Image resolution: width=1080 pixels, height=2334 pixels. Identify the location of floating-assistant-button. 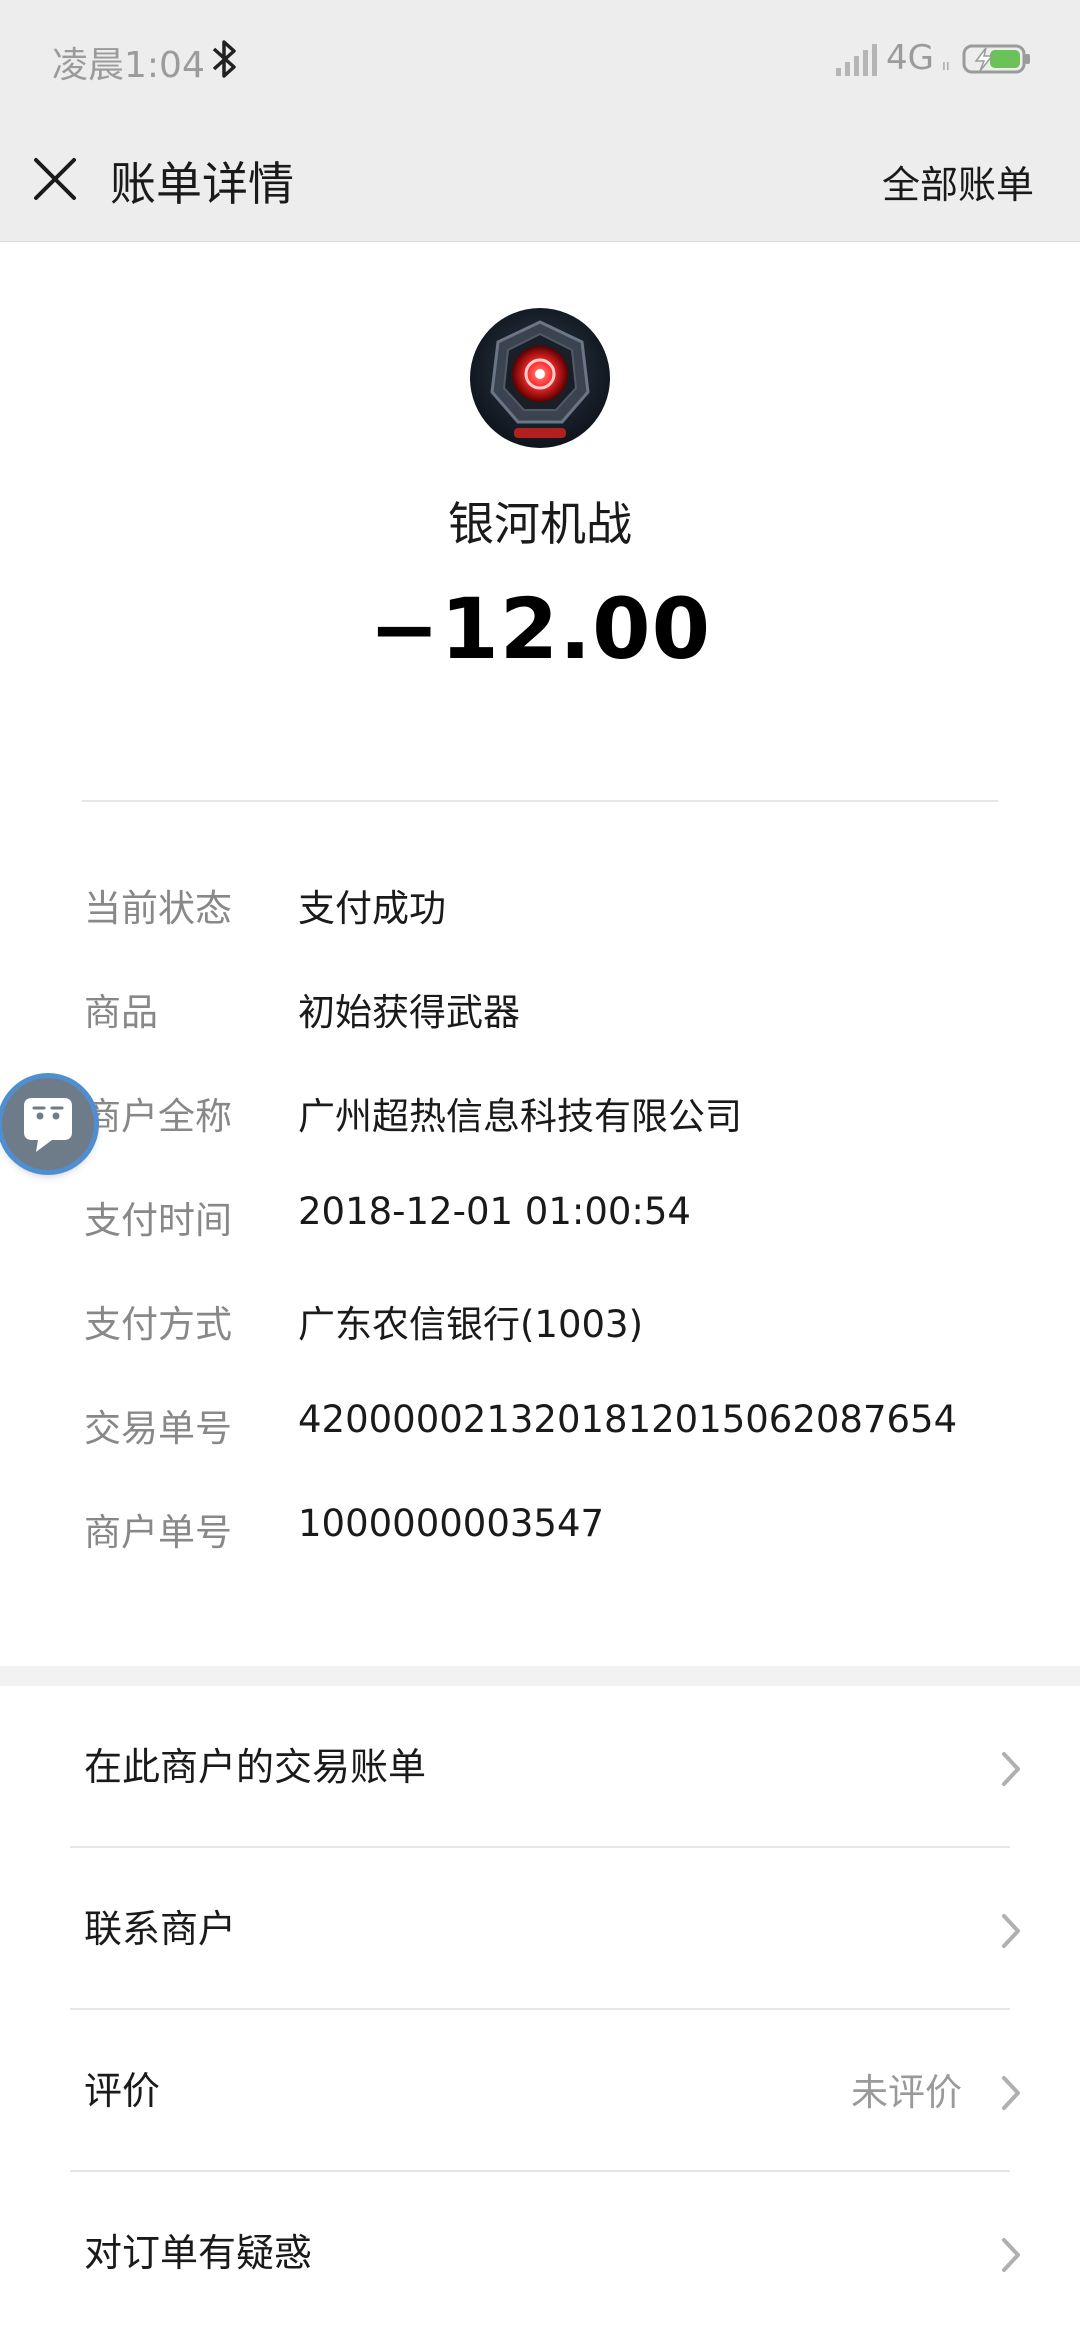
(48, 1124).